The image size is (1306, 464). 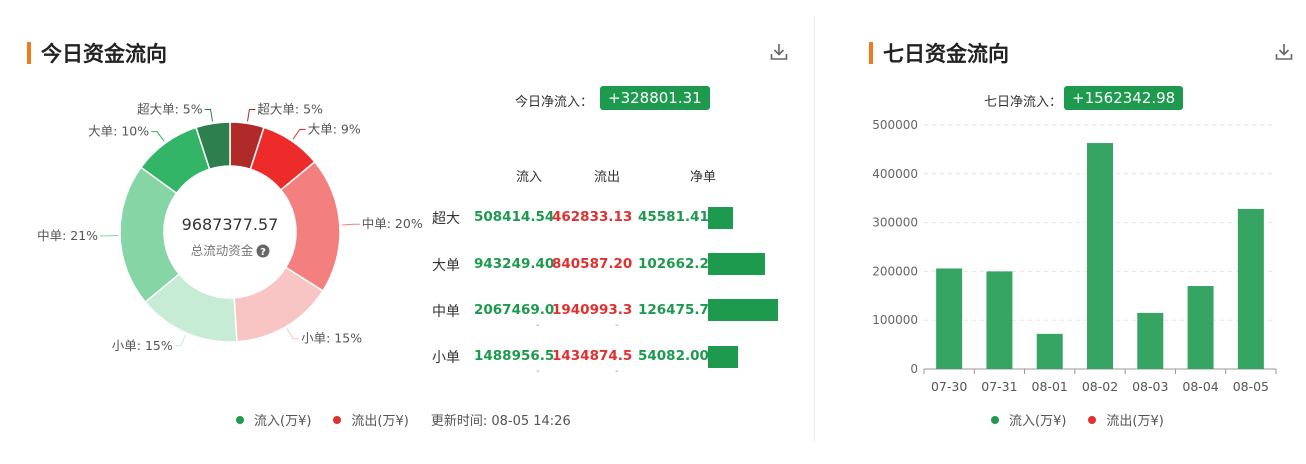 I want to click on row-net: 102662.2, so click(x=673, y=264).